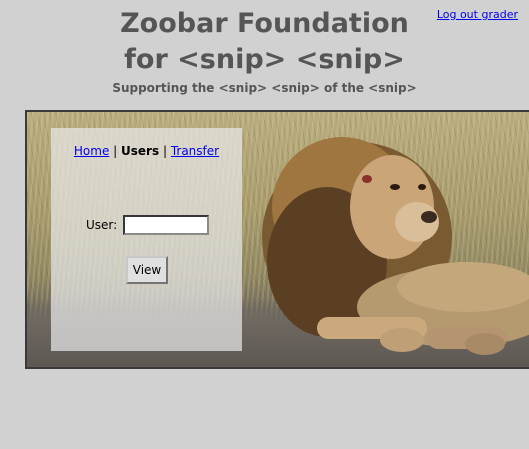 The image size is (529, 449). What do you see at coordinates (166, 225) in the screenshot?
I see `user-input` at bounding box center [166, 225].